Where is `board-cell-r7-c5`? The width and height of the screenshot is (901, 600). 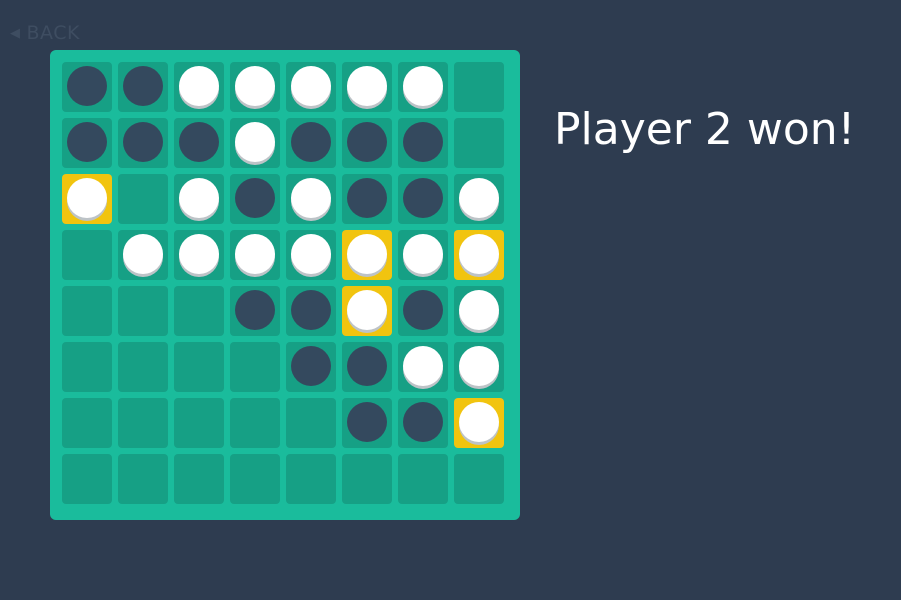 board-cell-r7-c5 is located at coordinates (311, 423).